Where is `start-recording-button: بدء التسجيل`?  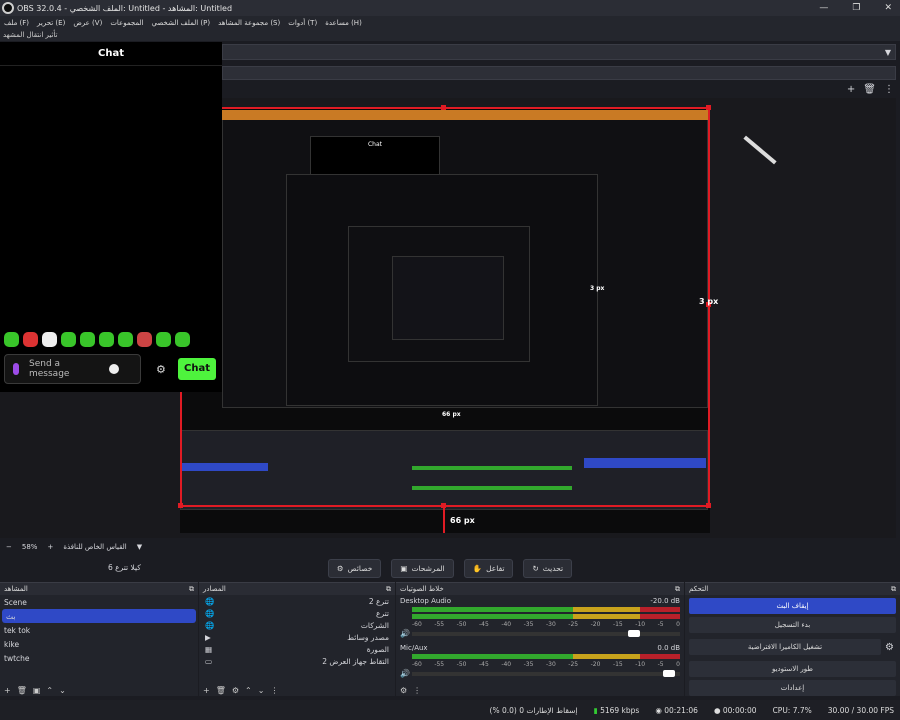 start-recording-button: بدء التسجيل is located at coordinates (792, 625).